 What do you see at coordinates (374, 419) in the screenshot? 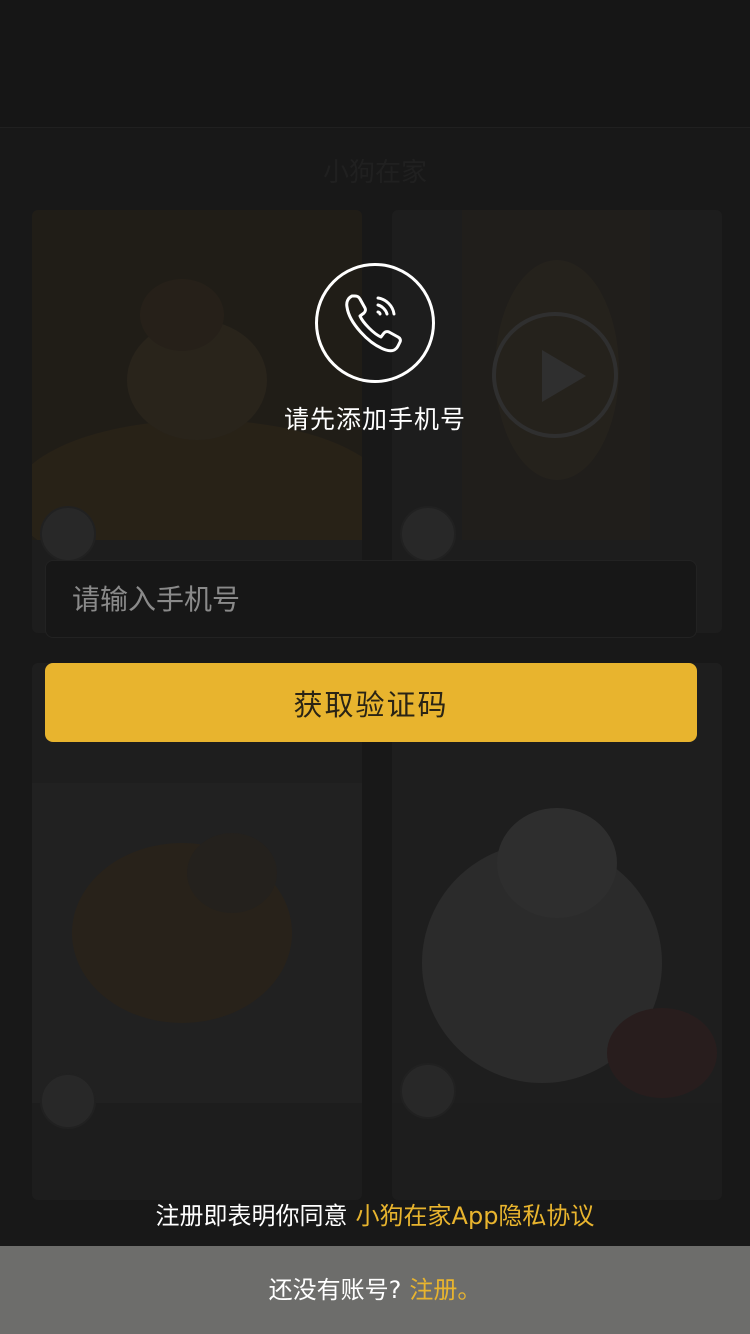
I see `add-phone-prompt: 请先添加手机号` at bounding box center [374, 419].